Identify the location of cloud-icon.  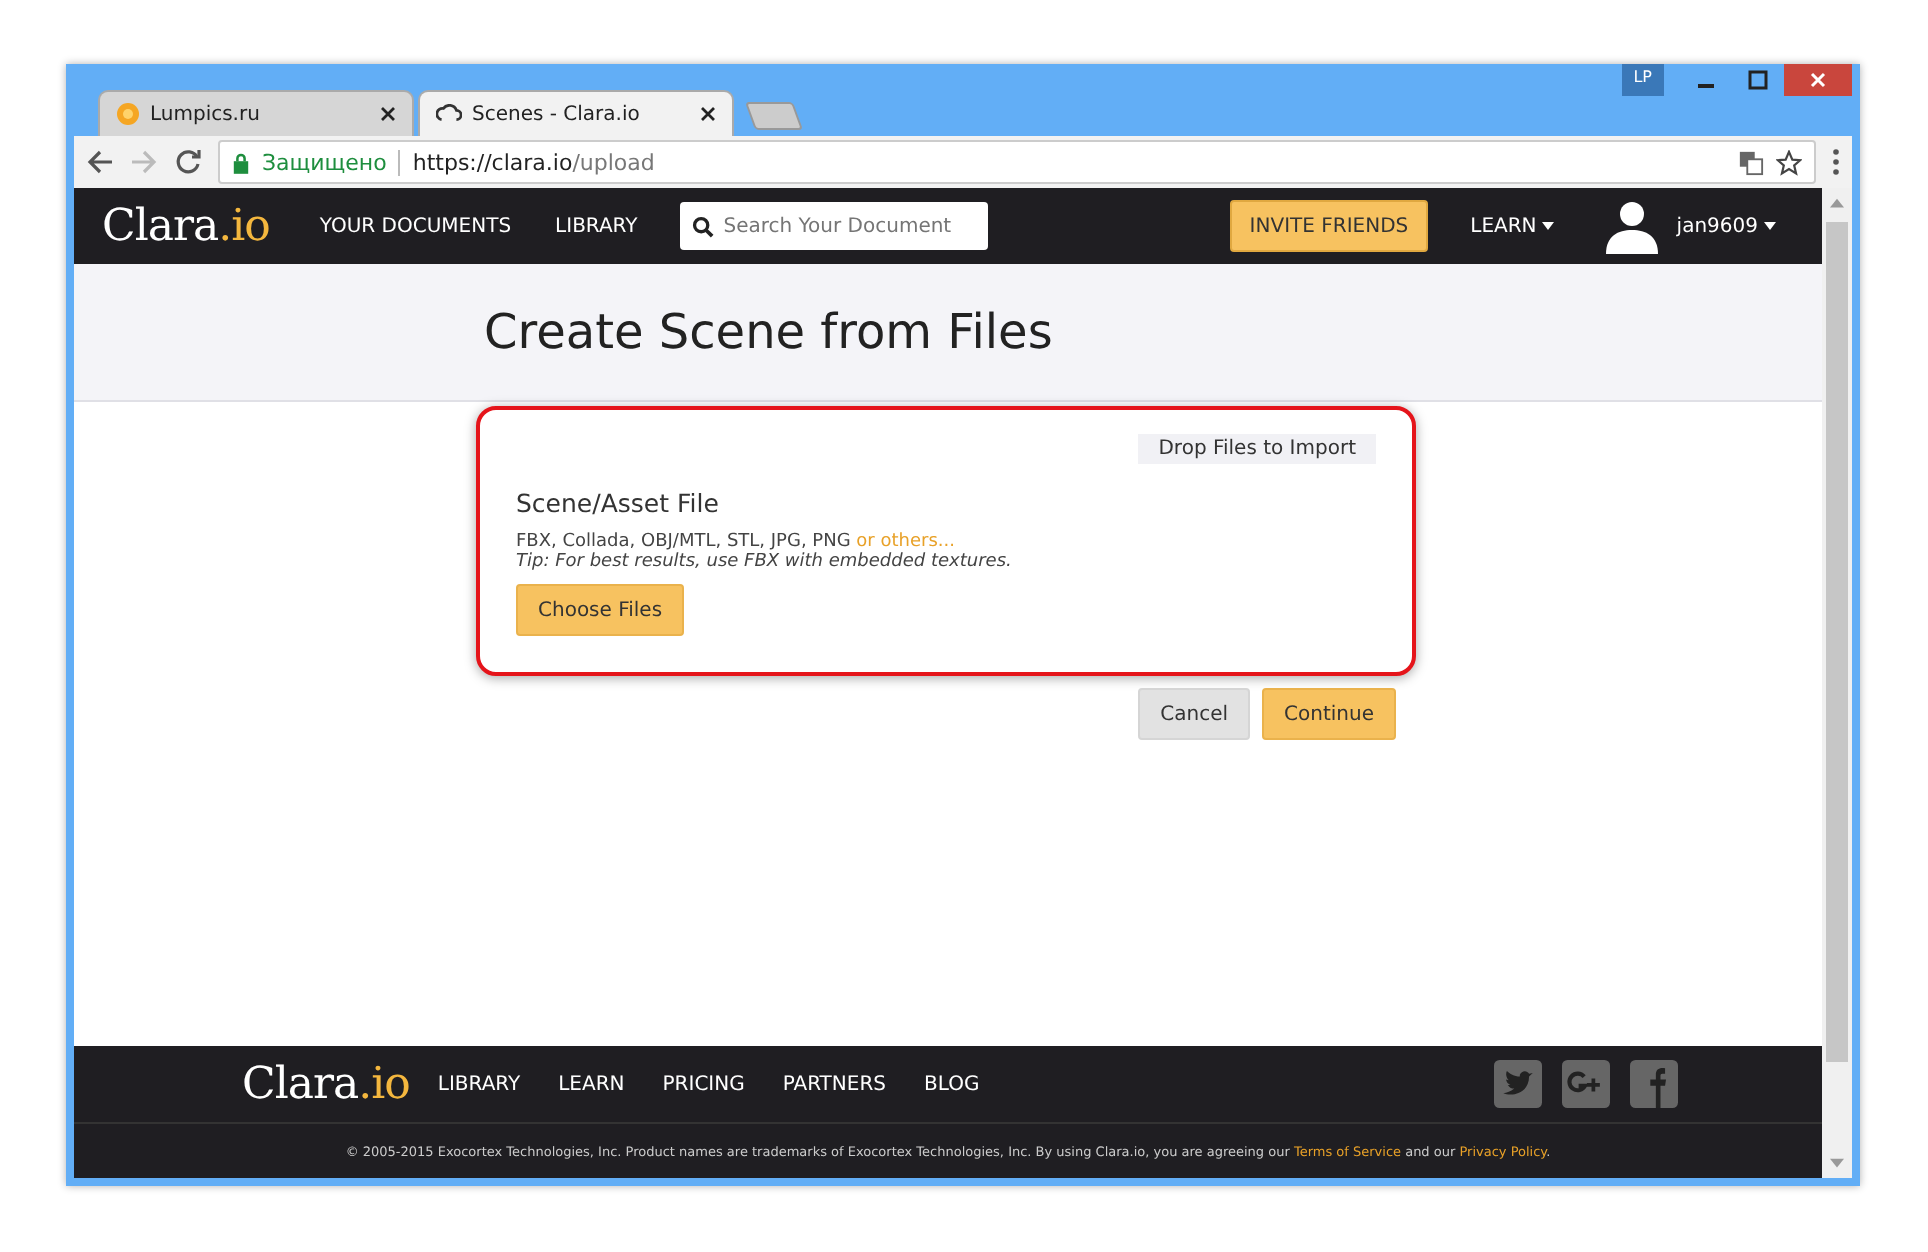
(449, 114).